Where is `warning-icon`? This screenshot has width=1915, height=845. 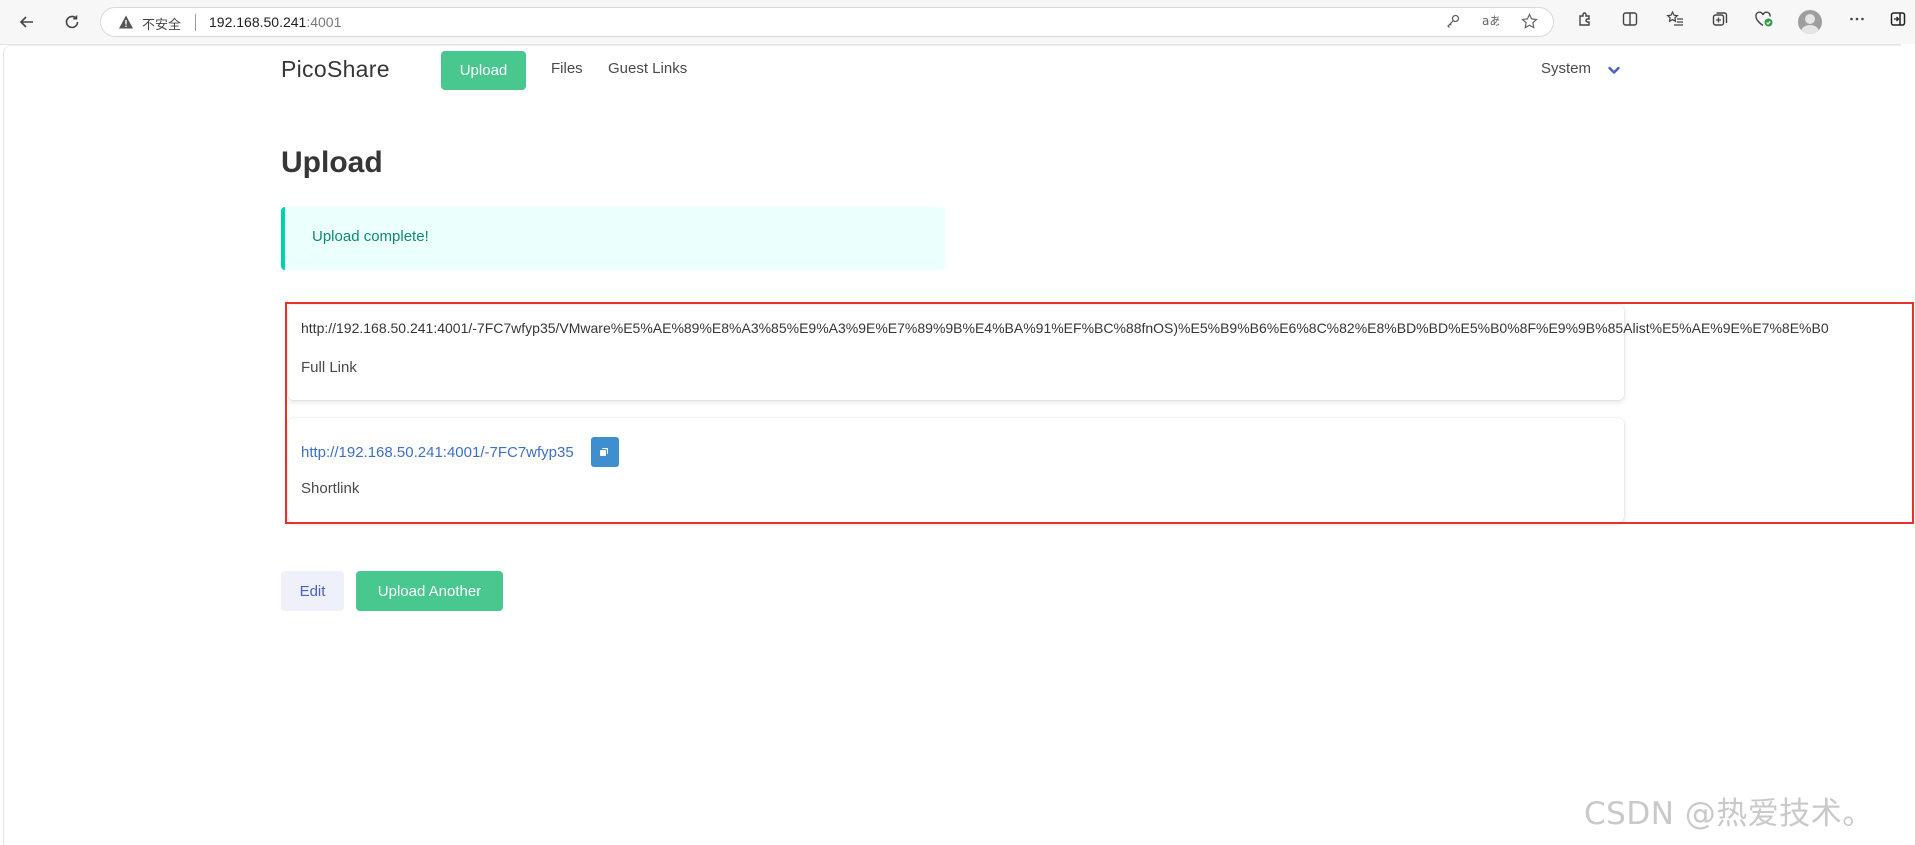
warning-icon is located at coordinates (126, 22).